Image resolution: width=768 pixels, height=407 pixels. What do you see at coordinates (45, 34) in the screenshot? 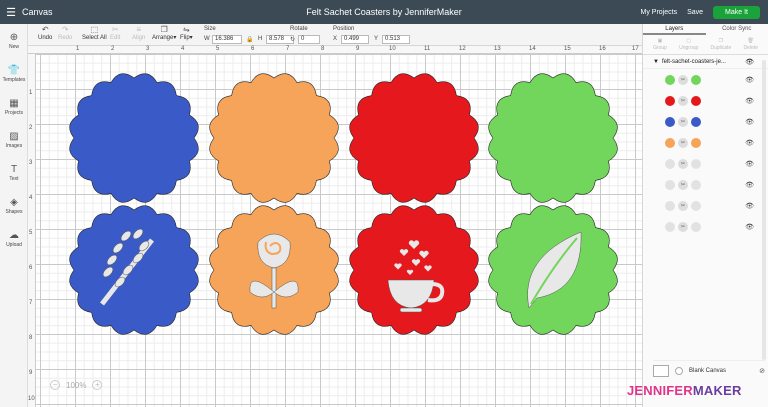
I see `undo-button: ↶ Undo` at bounding box center [45, 34].